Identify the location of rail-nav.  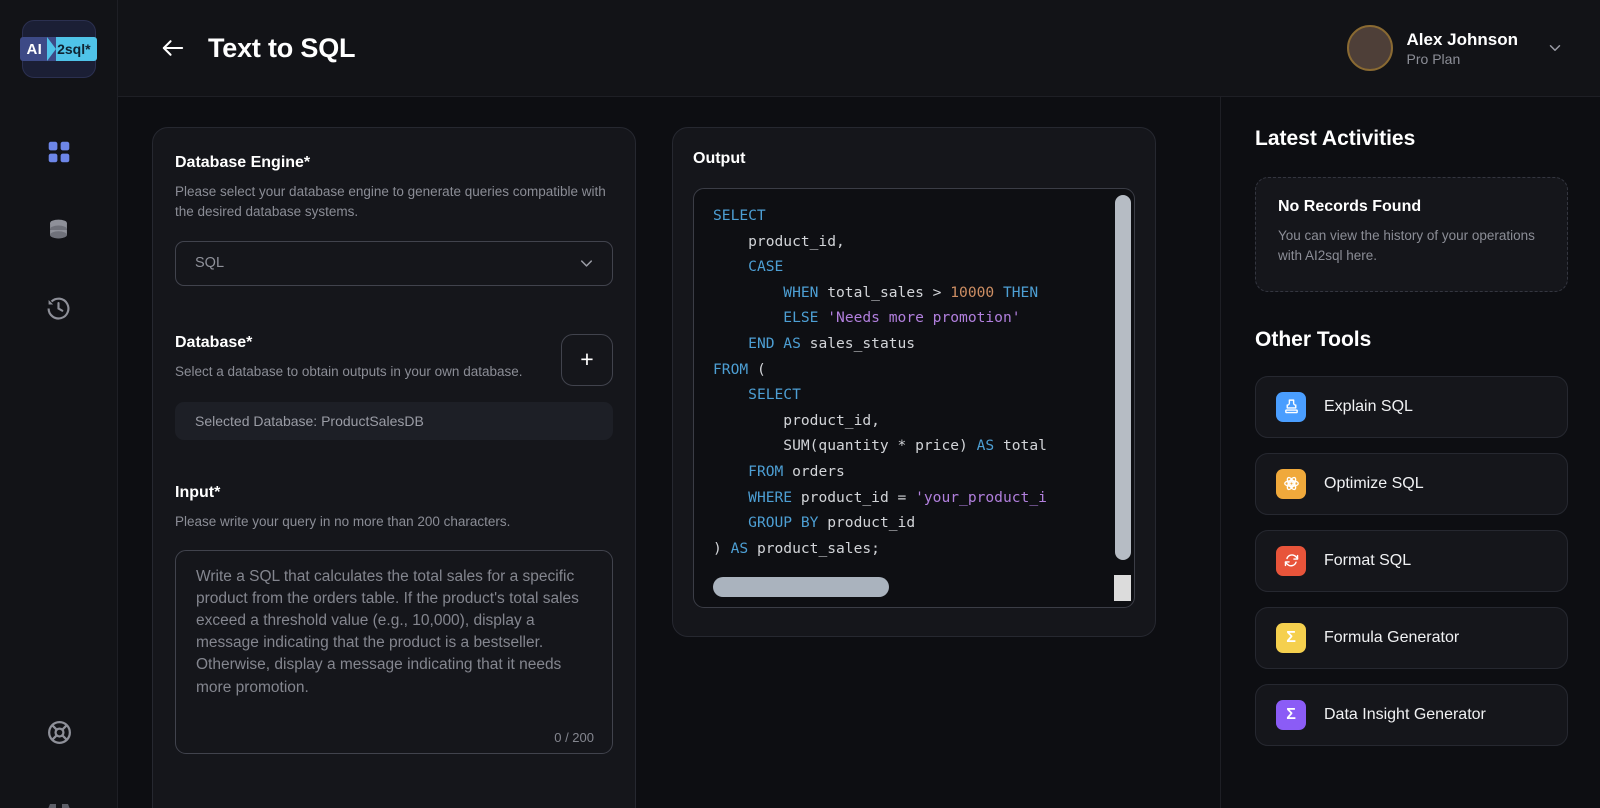
(59, 230).